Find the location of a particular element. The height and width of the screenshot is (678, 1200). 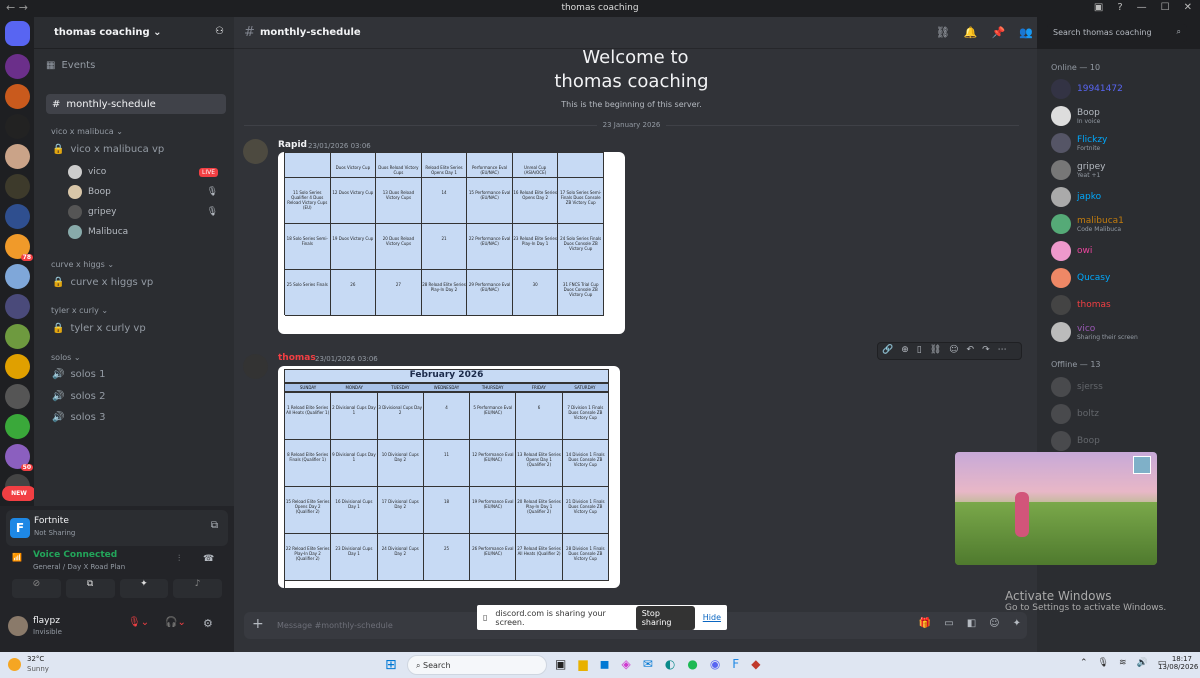

gift-icon: 🎁 is located at coordinates (925, 623).